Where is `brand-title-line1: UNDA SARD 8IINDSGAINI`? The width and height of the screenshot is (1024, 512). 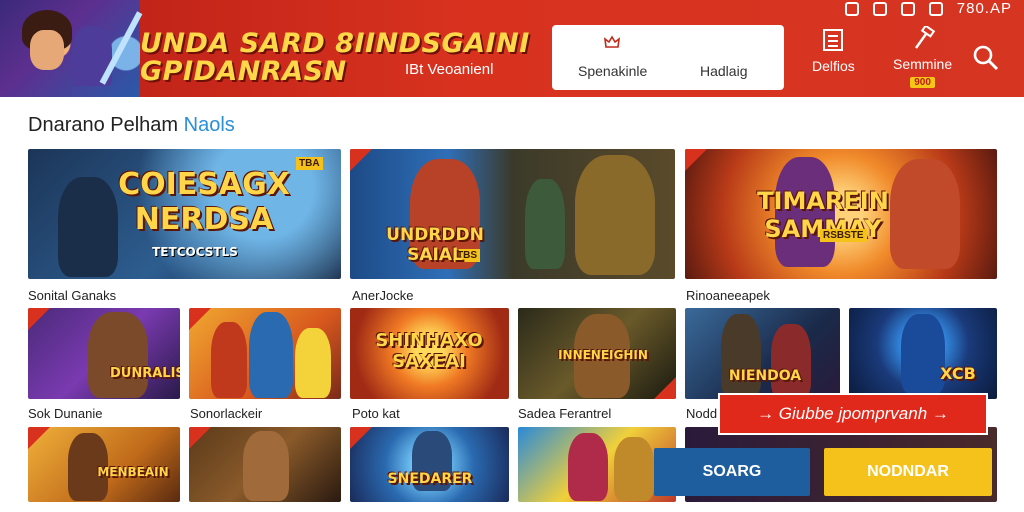
brand-title-line1: UNDA SARD 8IINDSGAINI is located at coordinates (335, 43).